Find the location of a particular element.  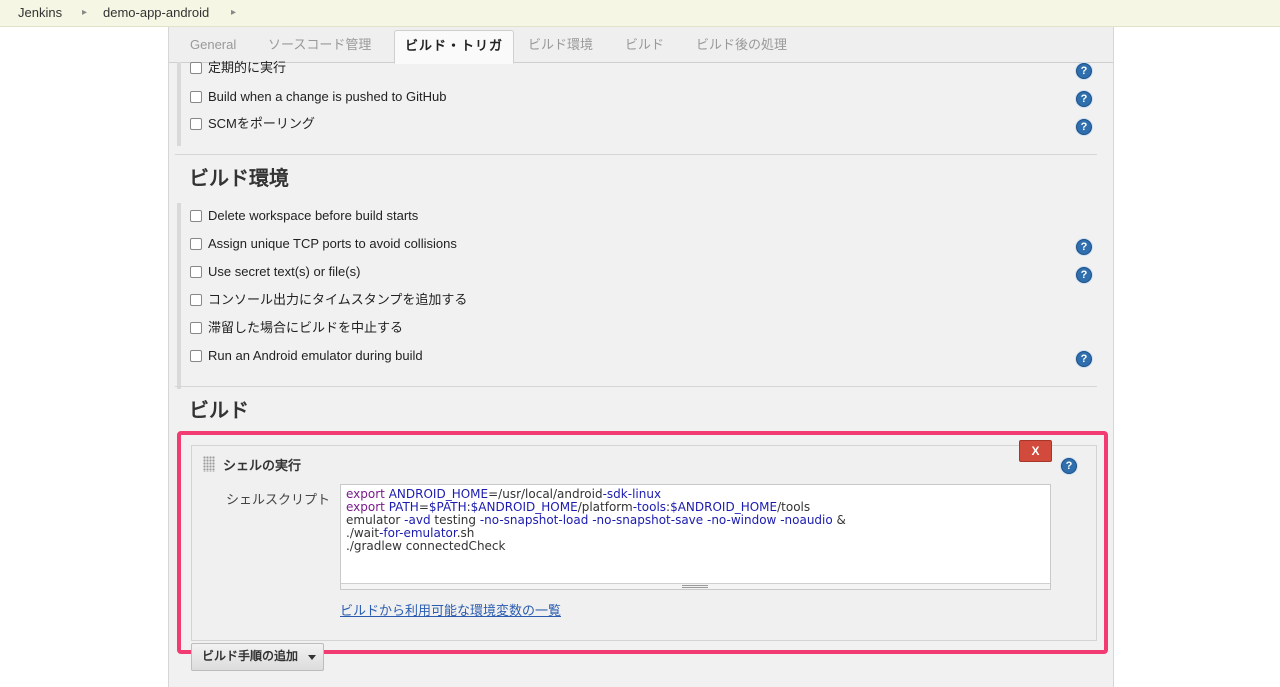

env-secret-label: Use secret text(s) or file(s) is located at coordinates (284, 271).